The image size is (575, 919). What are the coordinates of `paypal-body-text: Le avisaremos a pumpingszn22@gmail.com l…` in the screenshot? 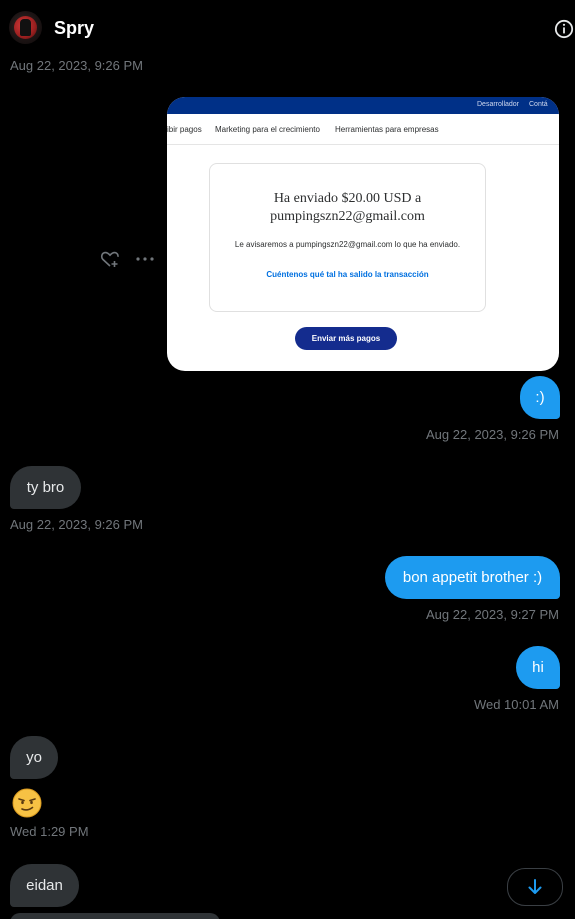 It's located at (347, 244).